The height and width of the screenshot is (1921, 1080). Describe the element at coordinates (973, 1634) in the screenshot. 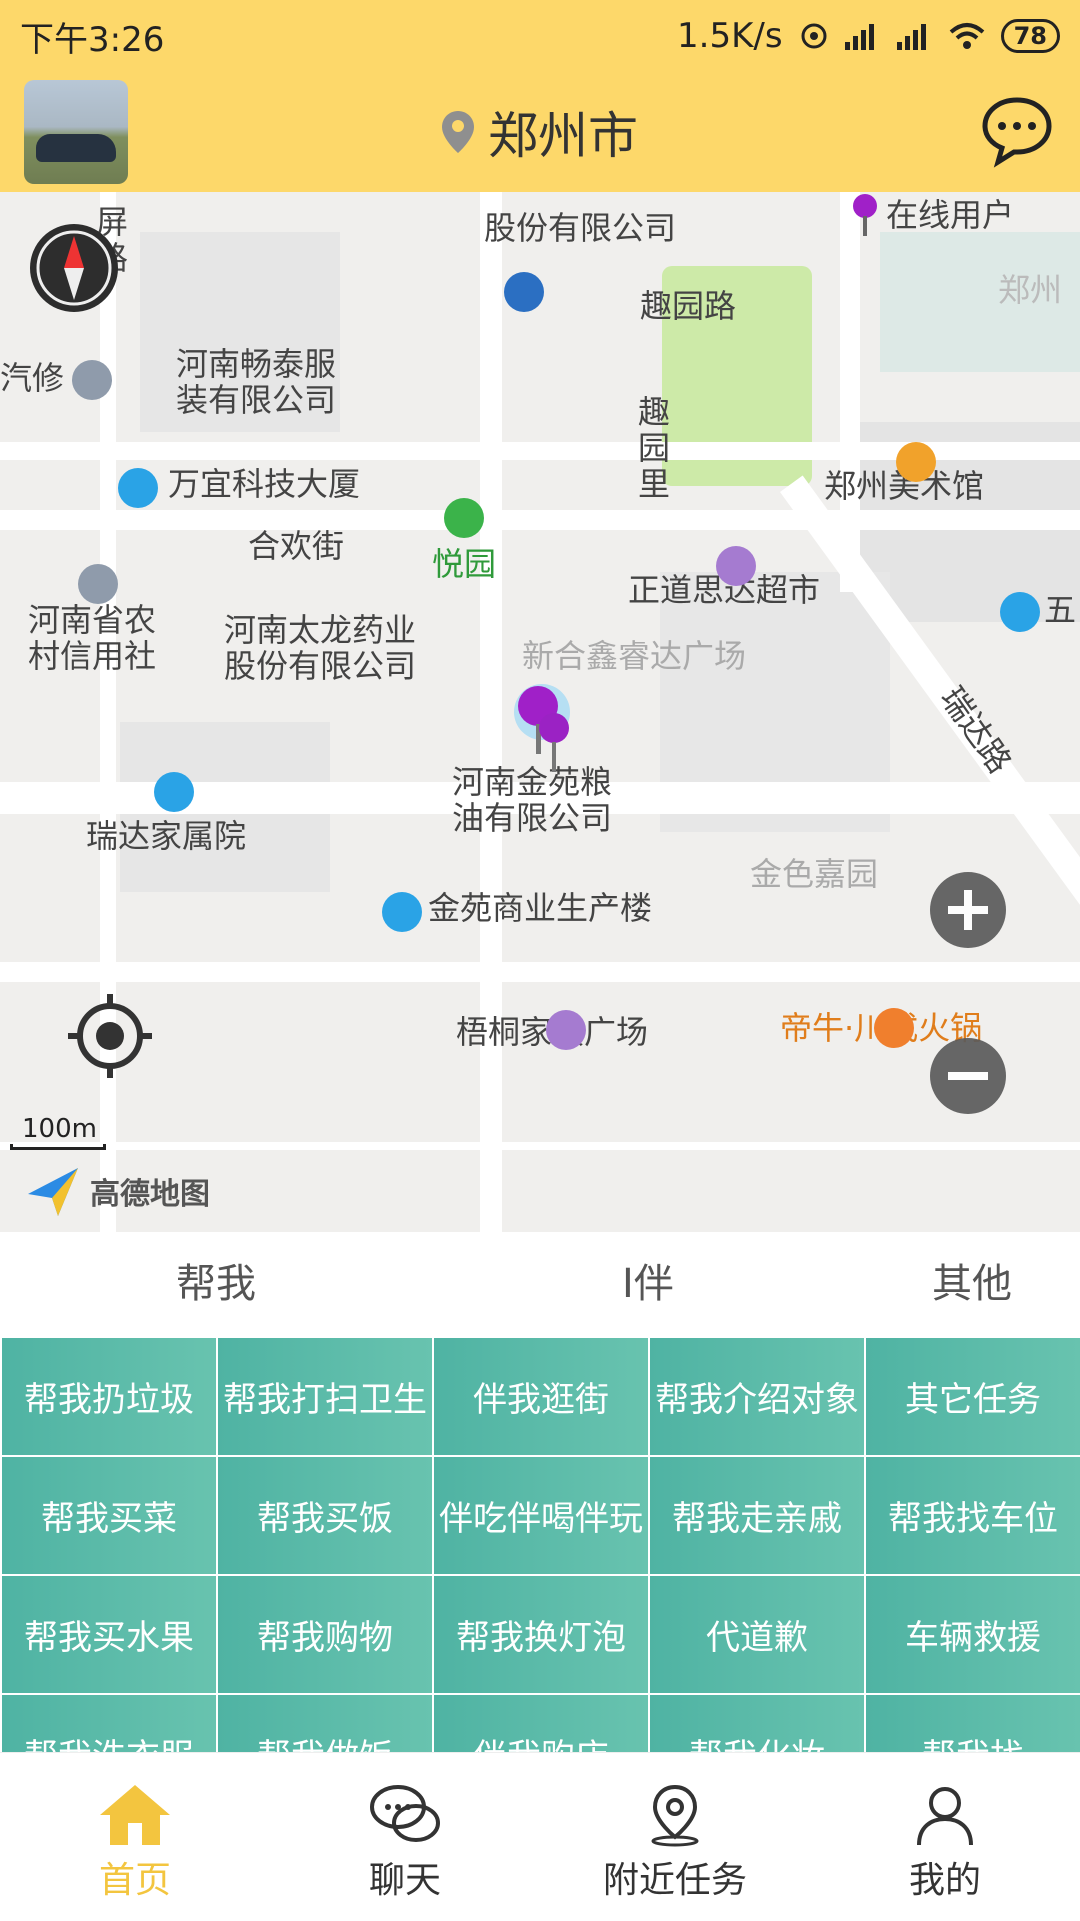

I see `task-item: 车辆救援` at that location.